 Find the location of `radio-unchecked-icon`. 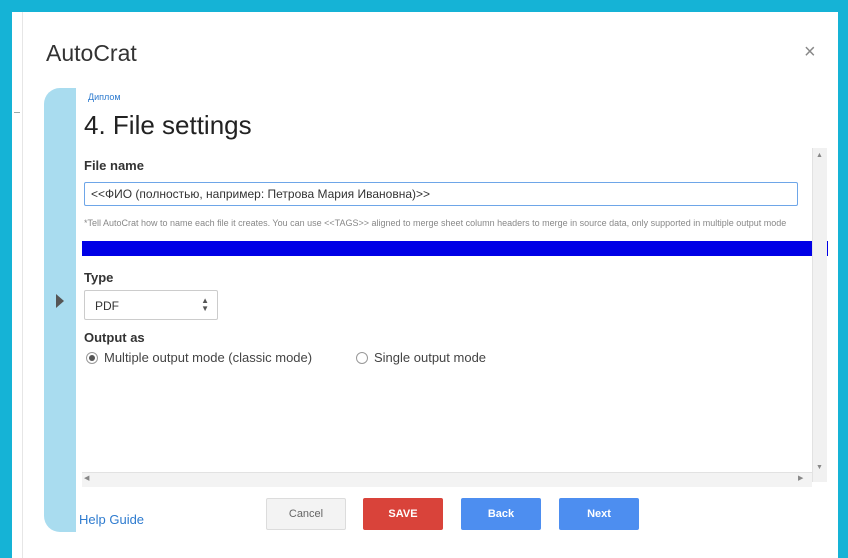

radio-unchecked-icon is located at coordinates (362, 357).